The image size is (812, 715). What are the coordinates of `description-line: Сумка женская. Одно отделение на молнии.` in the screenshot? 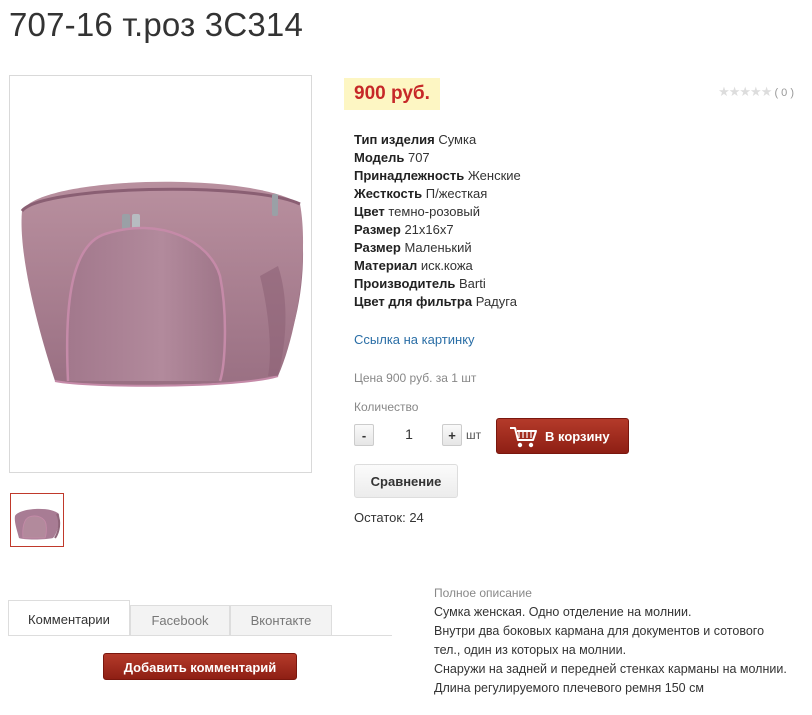 It's located at (563, 612).